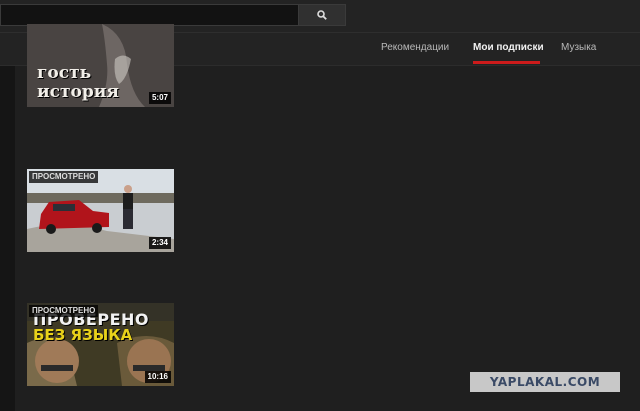 The image size is (640, 411). What do you see at coordinates (578, 47) in the screenshot?
I see `tab-music: Музыка` at bounding box center [578, 47].